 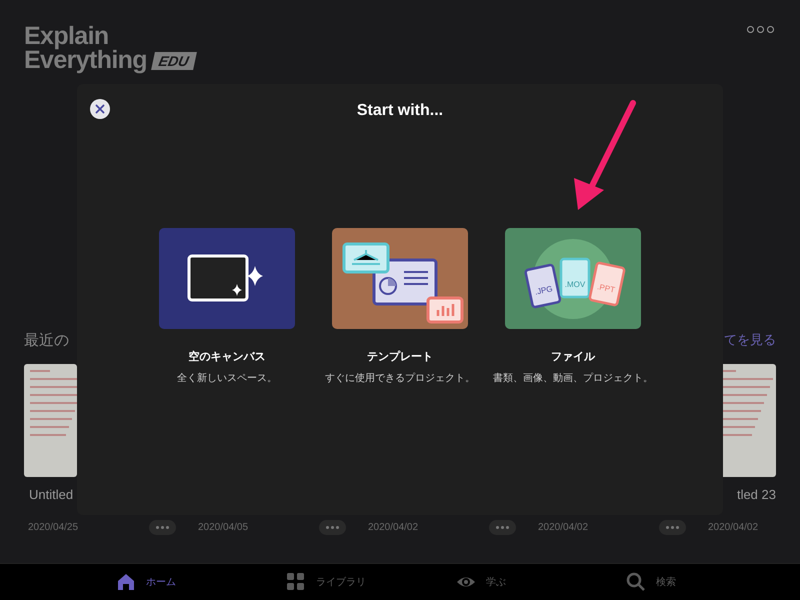 I want to click on option-description: 全く新しいスペース。, so click(x=227, y=379).